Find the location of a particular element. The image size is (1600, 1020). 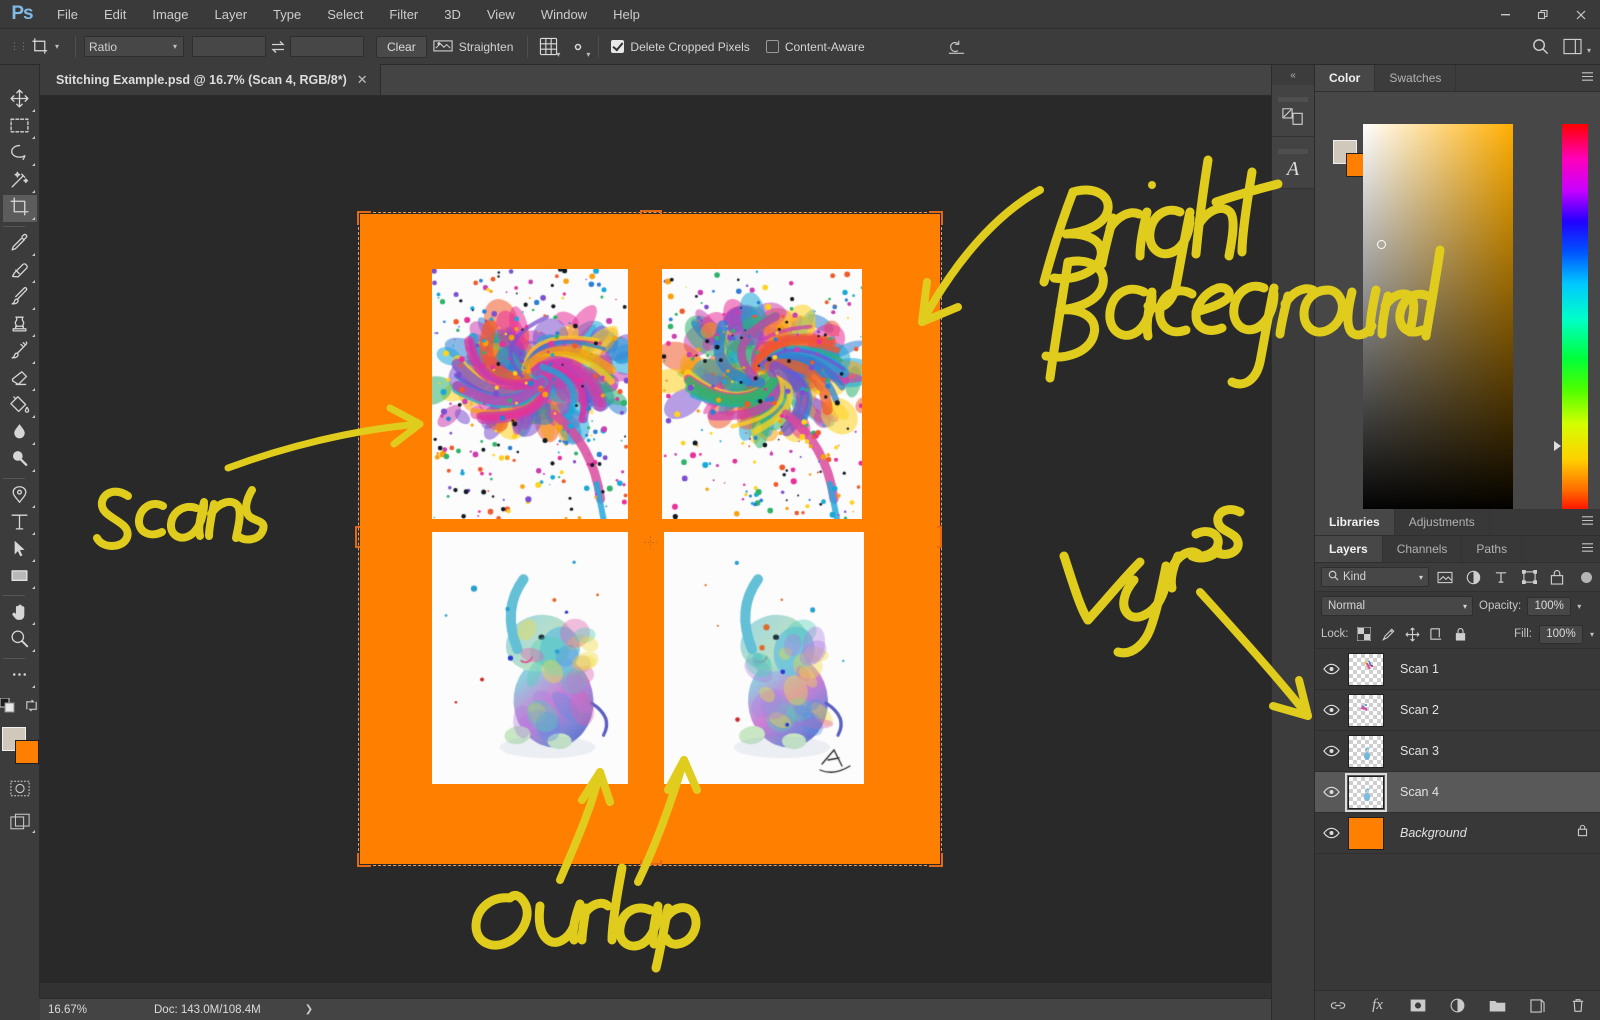

crop-handle-bottom is located at coordinates (651, 862).